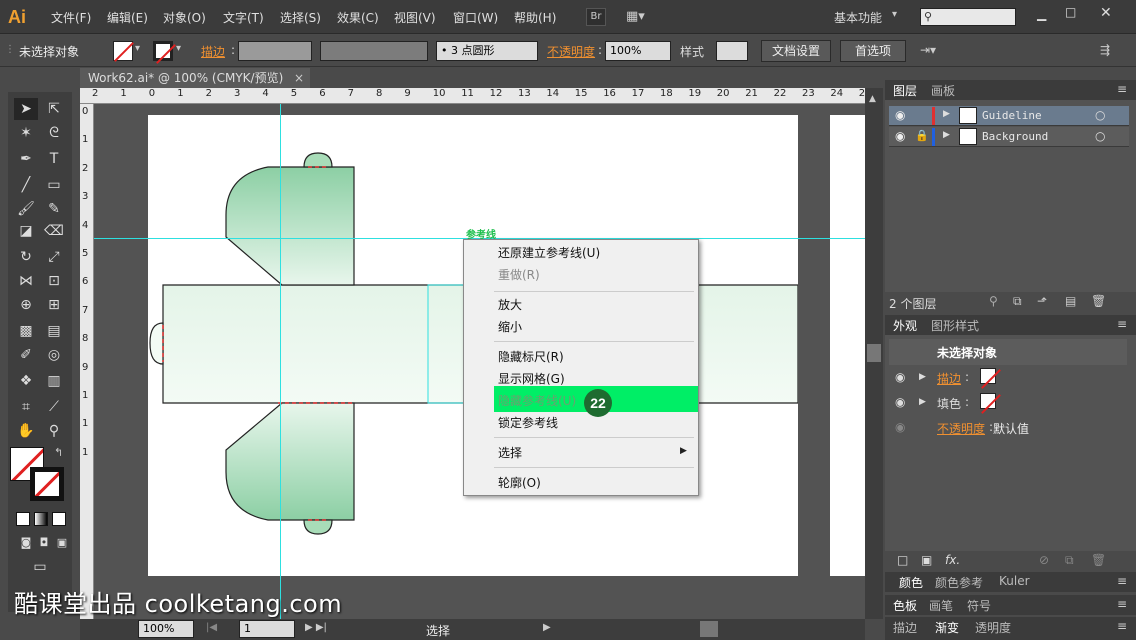 The height and width of the screenshot is (640, 1136). Describe the element at coordinates (911, 582) in the screenshot. I see `tab-color: 颜色` at that location.